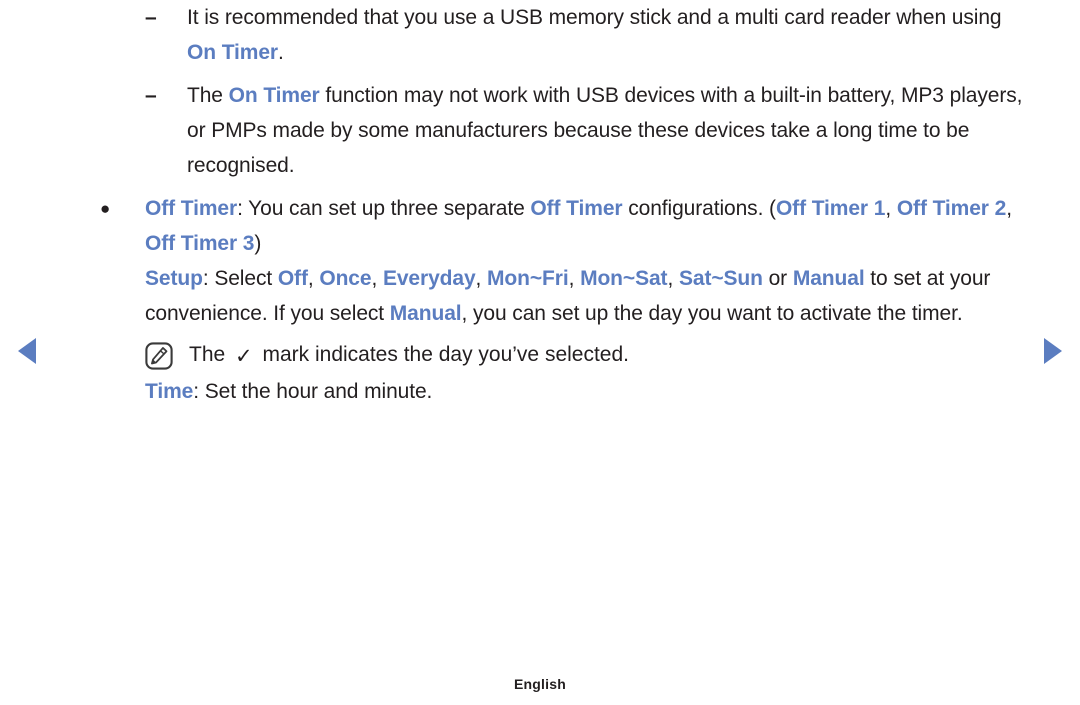 Image resolution: width=1080 pixels, height=705 pixels. Describe the element at coordinates (528, 278) in the screenshot. I see `highlighted-term: Mon~Fri` at that location.